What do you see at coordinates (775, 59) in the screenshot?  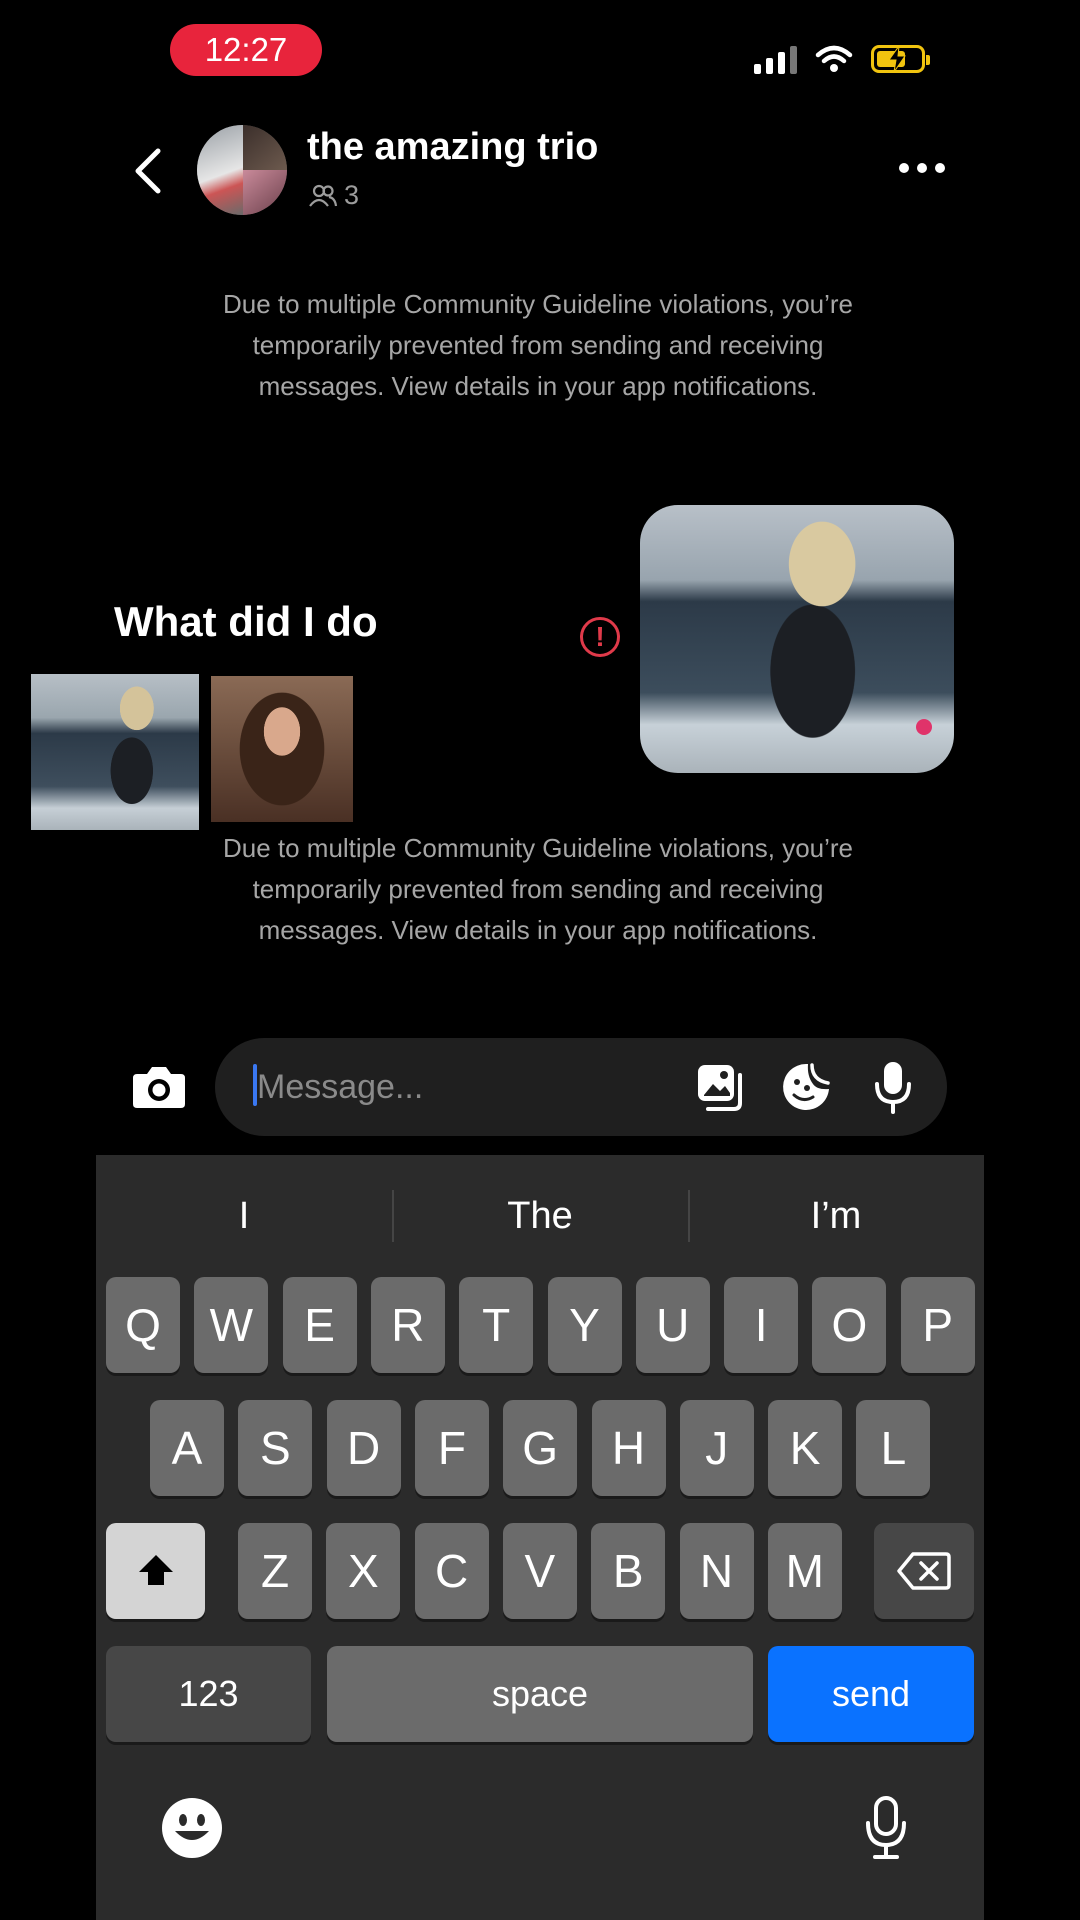 I see `cellular-signal-icon` at bounding box center [775, 59].